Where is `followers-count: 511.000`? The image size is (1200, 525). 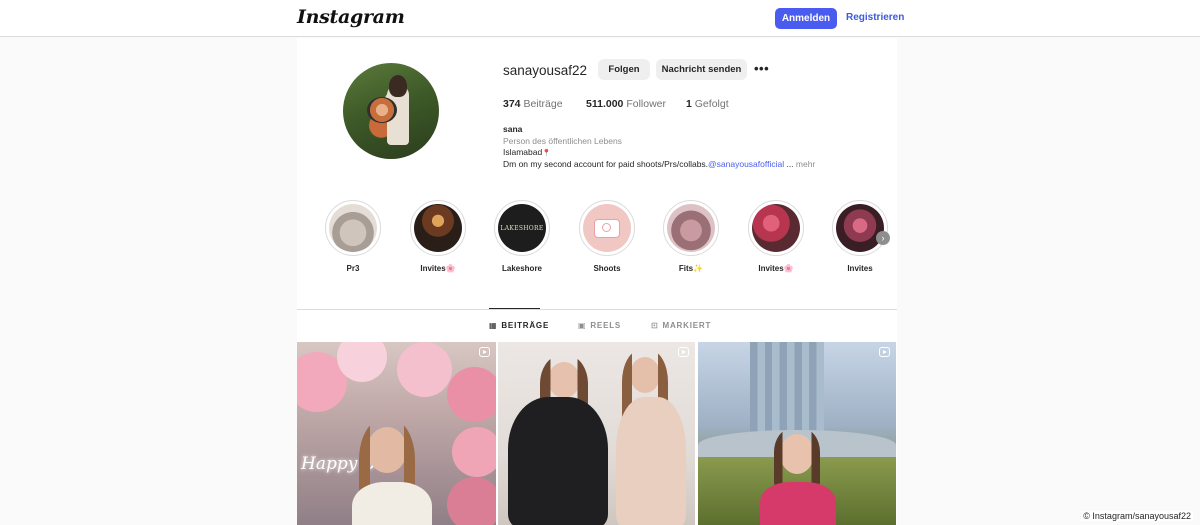
followers-count: 511.000 is located at coordinates (605, 104).